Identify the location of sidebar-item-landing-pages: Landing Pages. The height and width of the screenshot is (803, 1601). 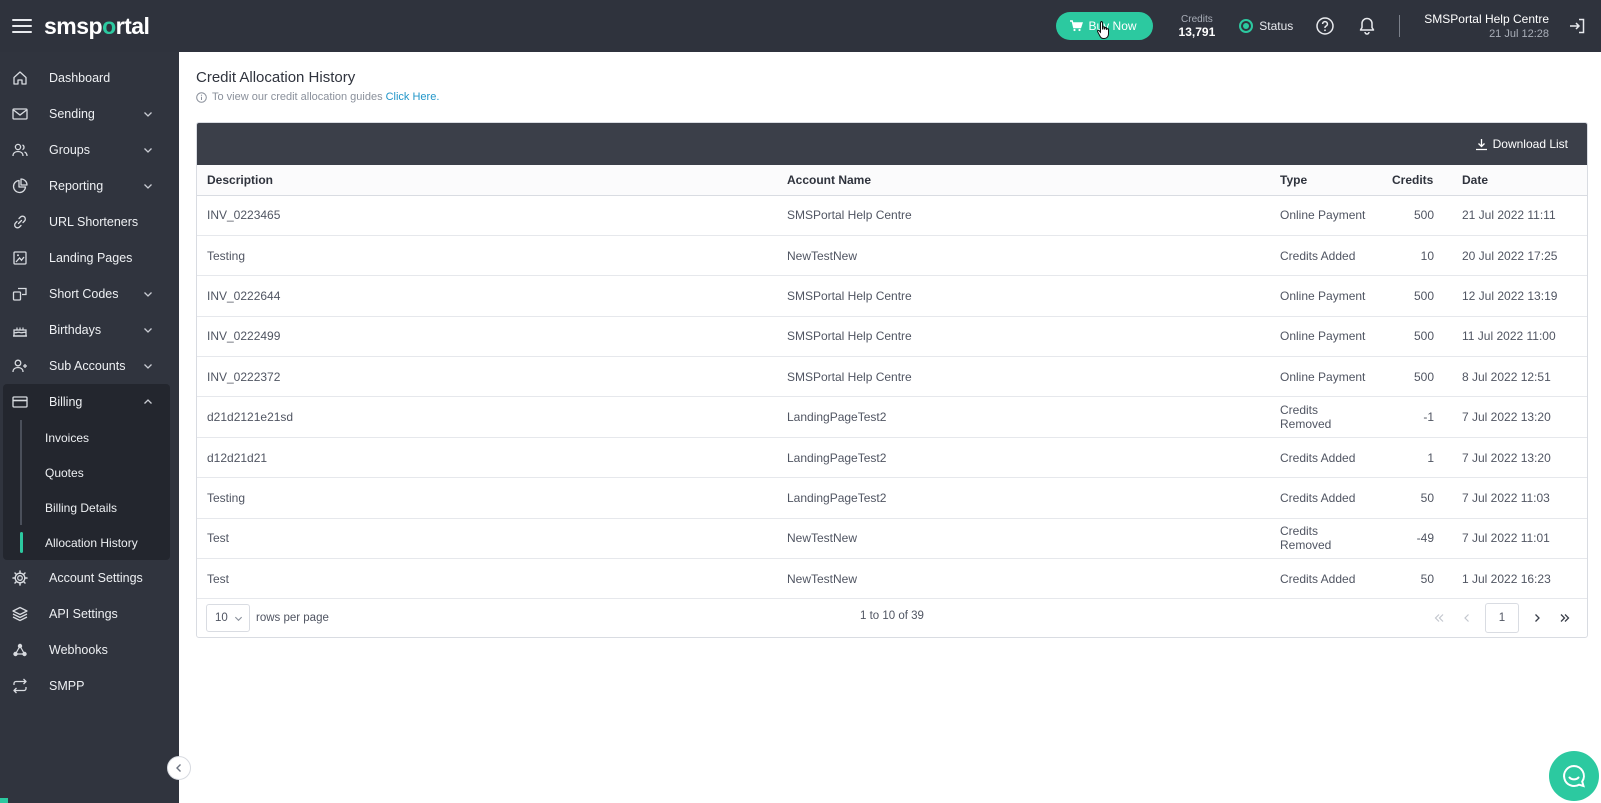
(89, 258).